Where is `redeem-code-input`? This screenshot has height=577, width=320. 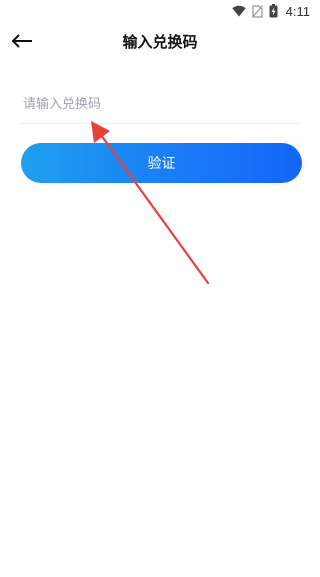
redeem-code-input is located at coordinates (160, 106).